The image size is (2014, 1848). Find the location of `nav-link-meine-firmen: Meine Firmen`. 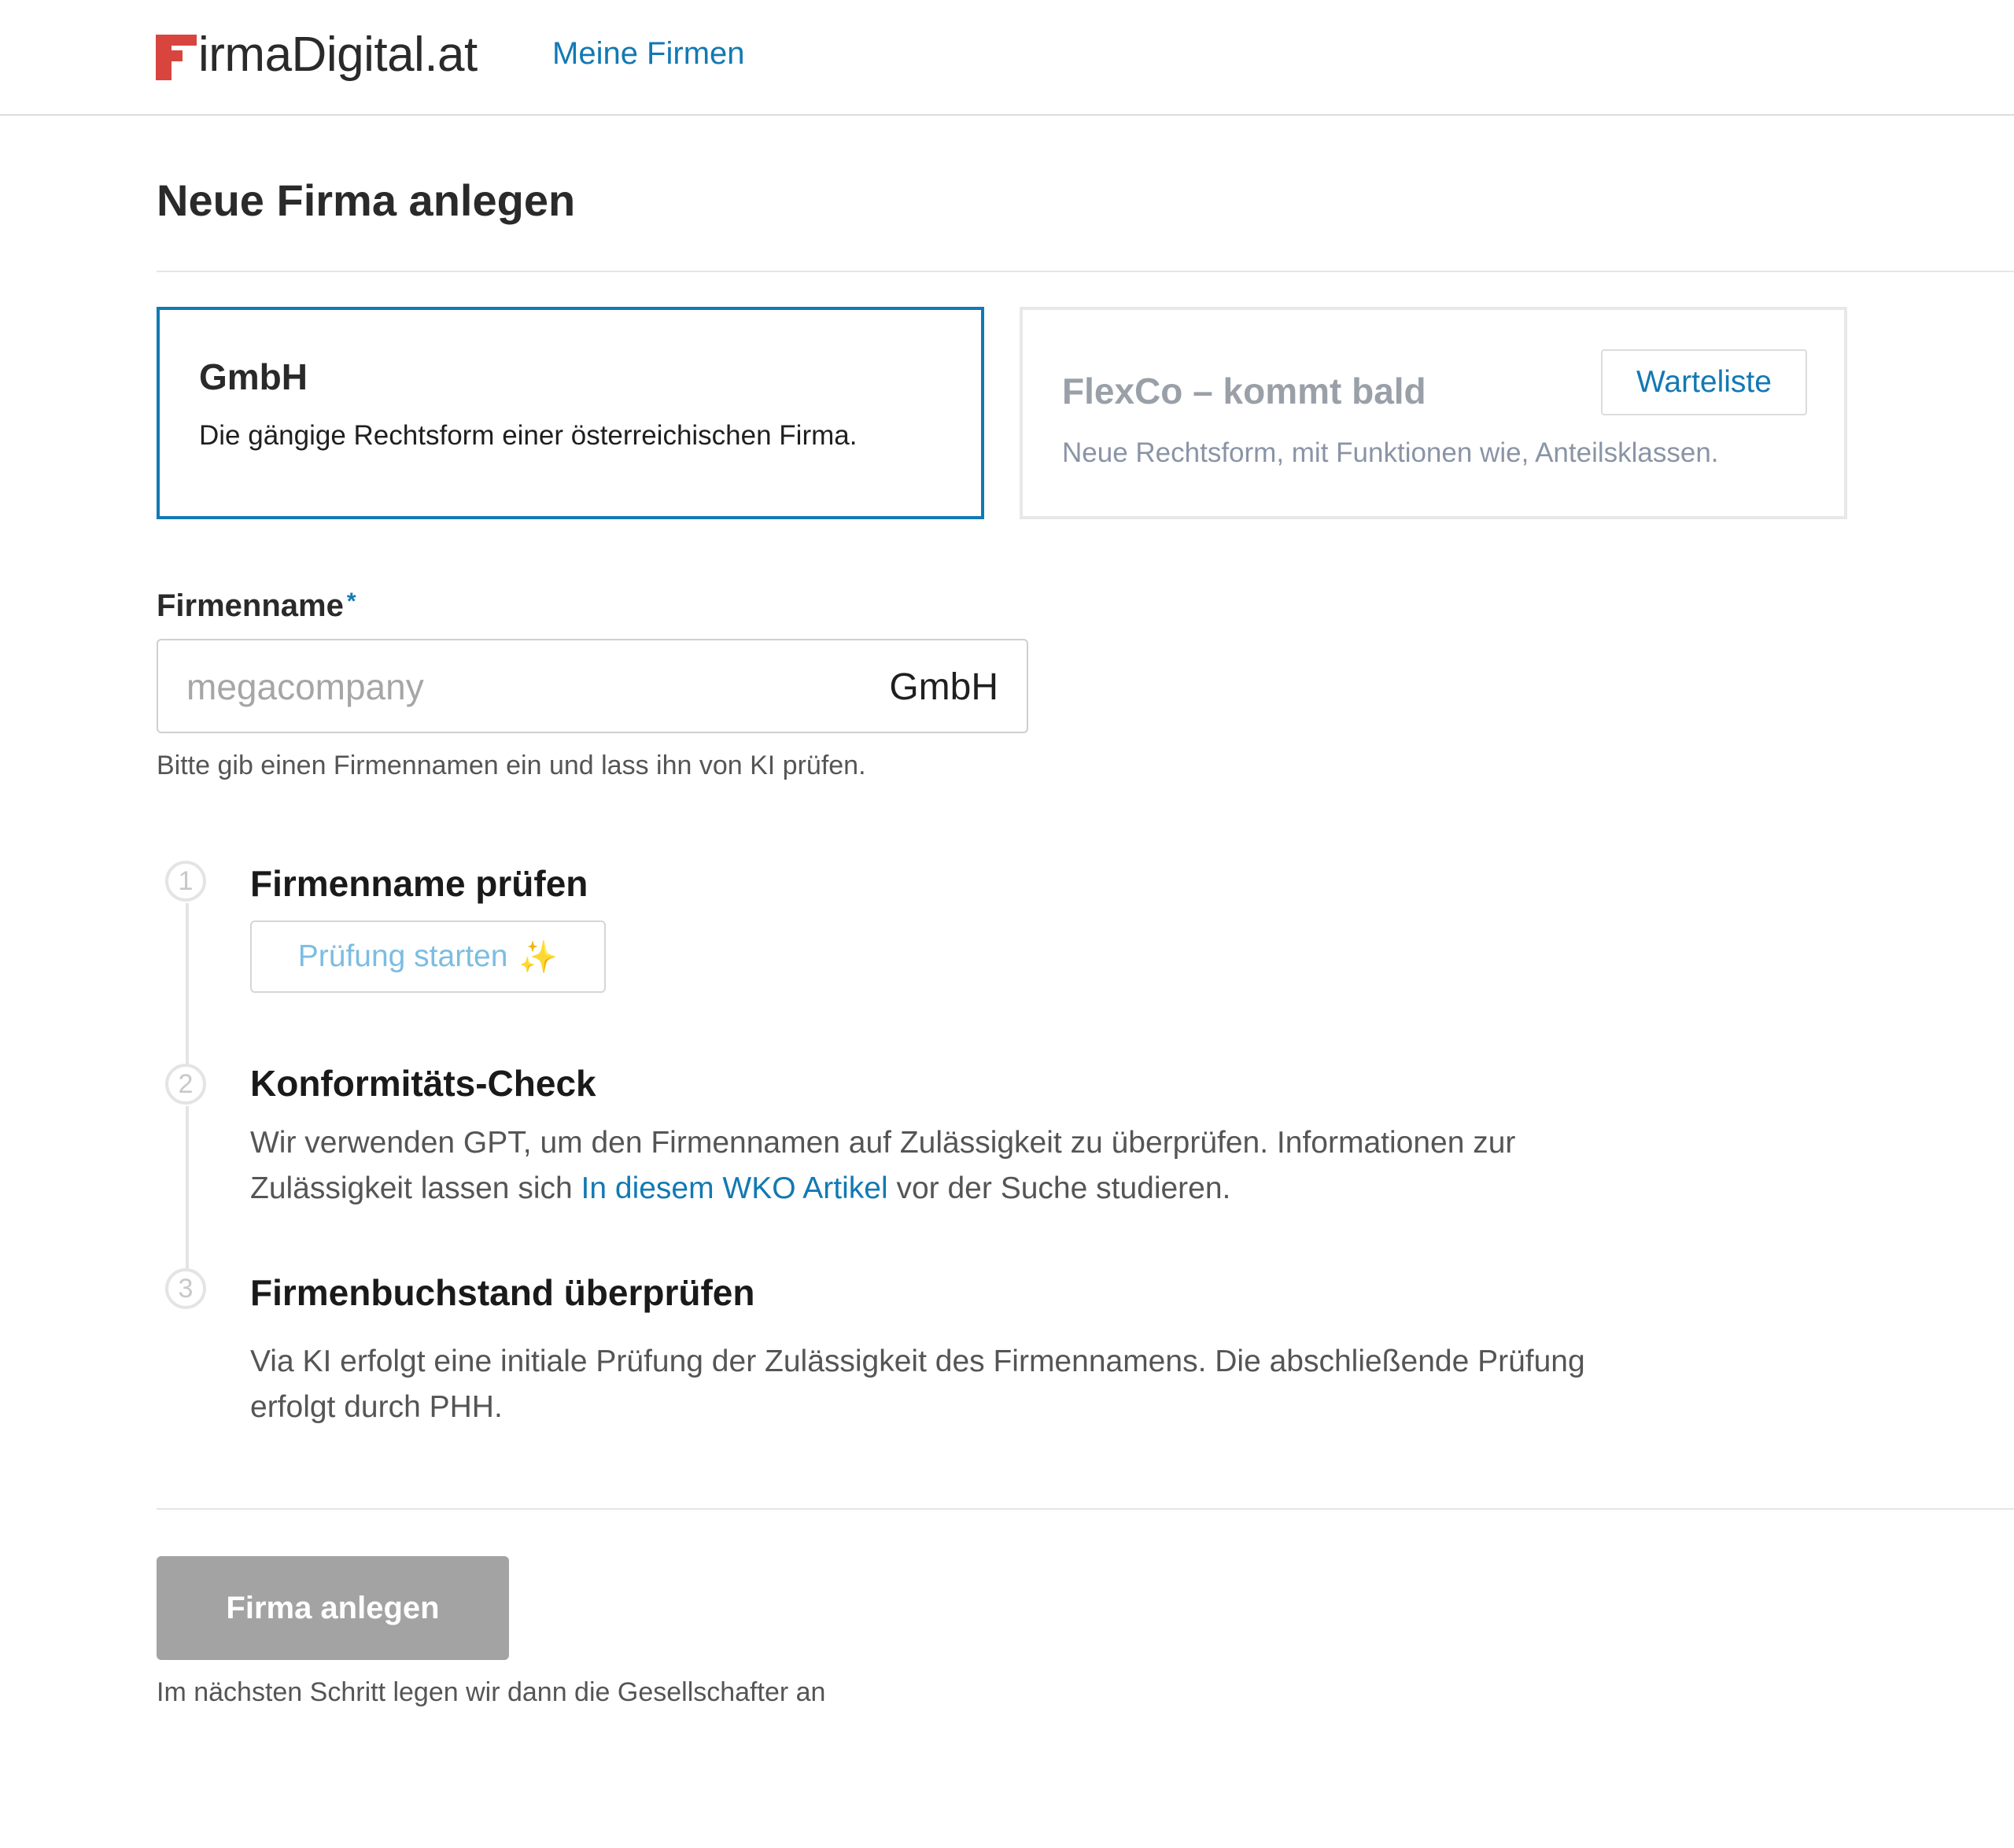

nav-link-meine-firmen: Meine Firmen is located at coordinates (648, 54).